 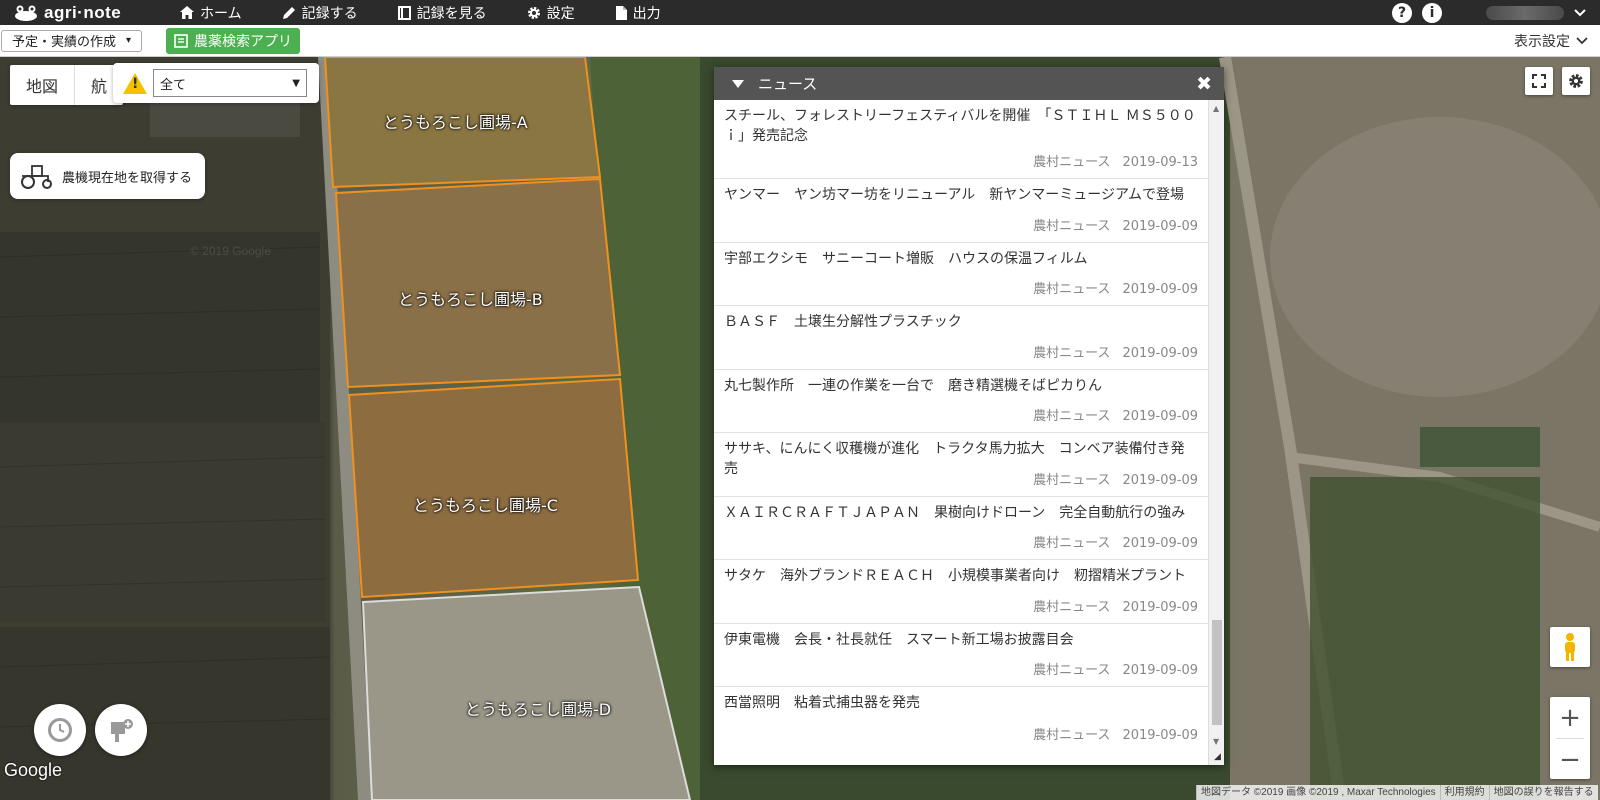 I want to click on fullscreen-icon, so click(x=1539, y=81).